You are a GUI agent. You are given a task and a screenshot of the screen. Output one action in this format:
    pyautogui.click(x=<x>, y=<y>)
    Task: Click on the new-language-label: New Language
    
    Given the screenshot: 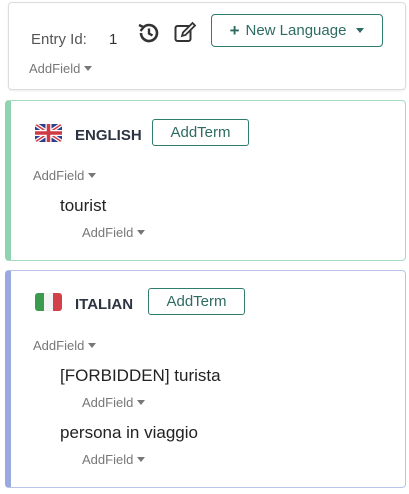 What is the action you would take?
    pyautogui.click(x=296, y=30)
    